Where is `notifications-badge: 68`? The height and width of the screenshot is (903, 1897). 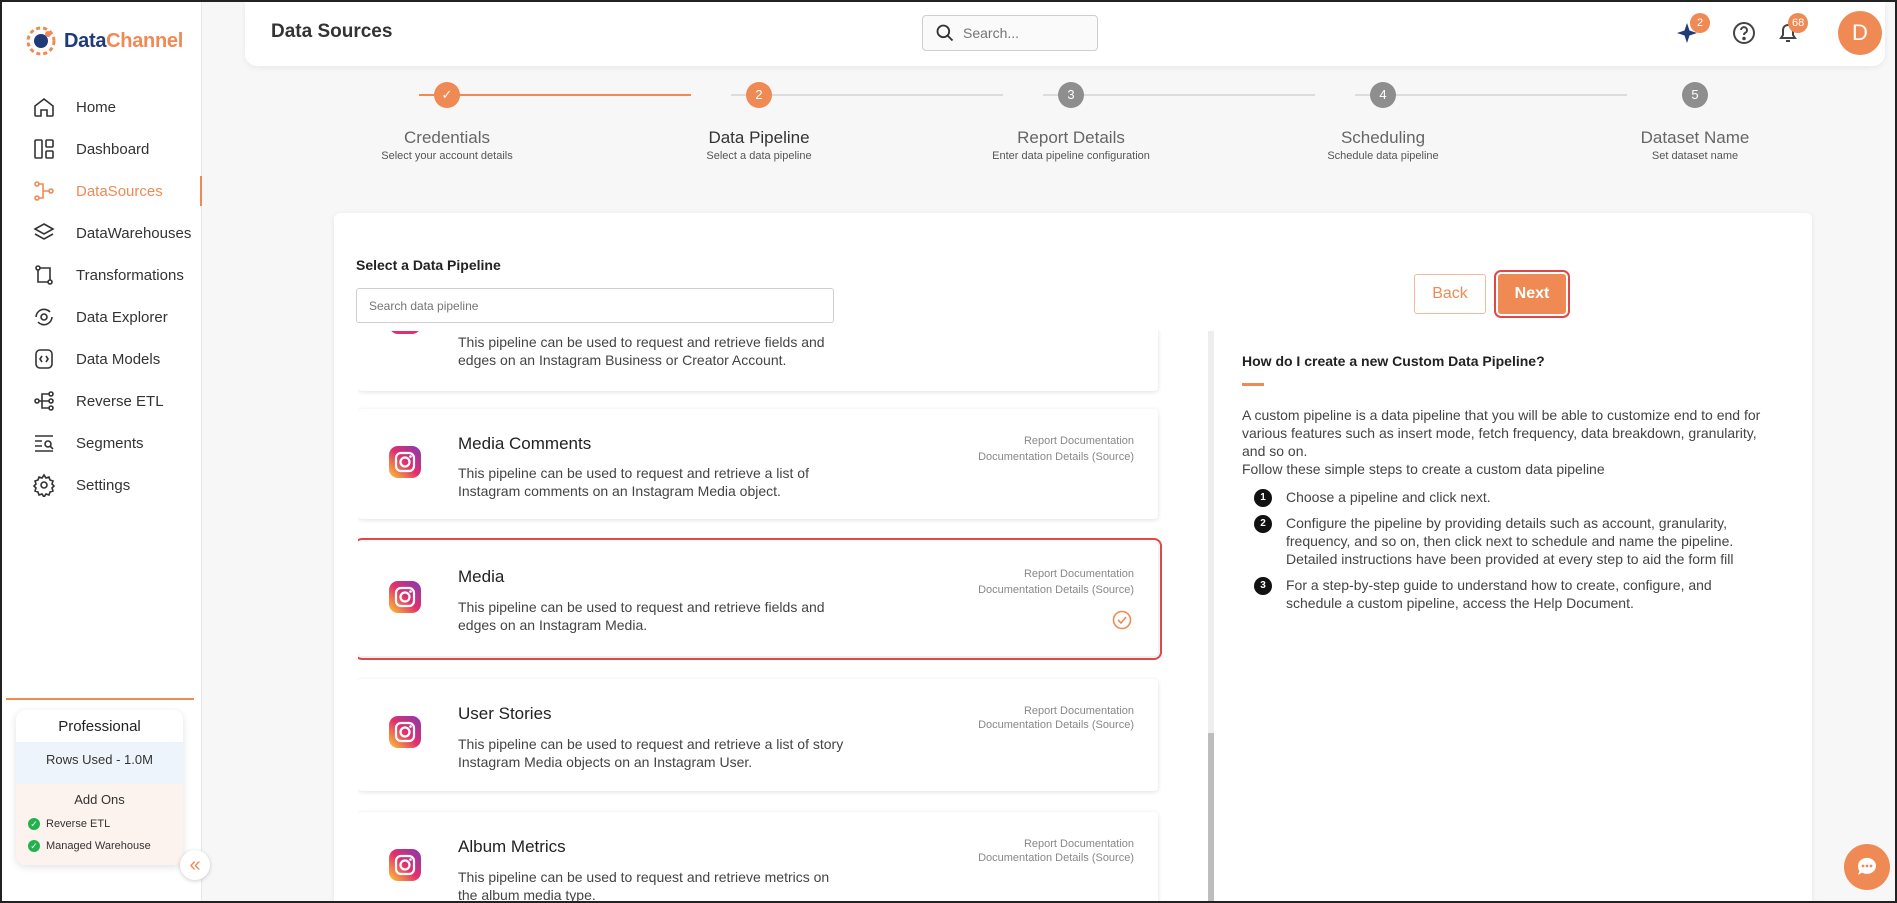
notifications-badge: 68 is located at coordinates (1798, 23).